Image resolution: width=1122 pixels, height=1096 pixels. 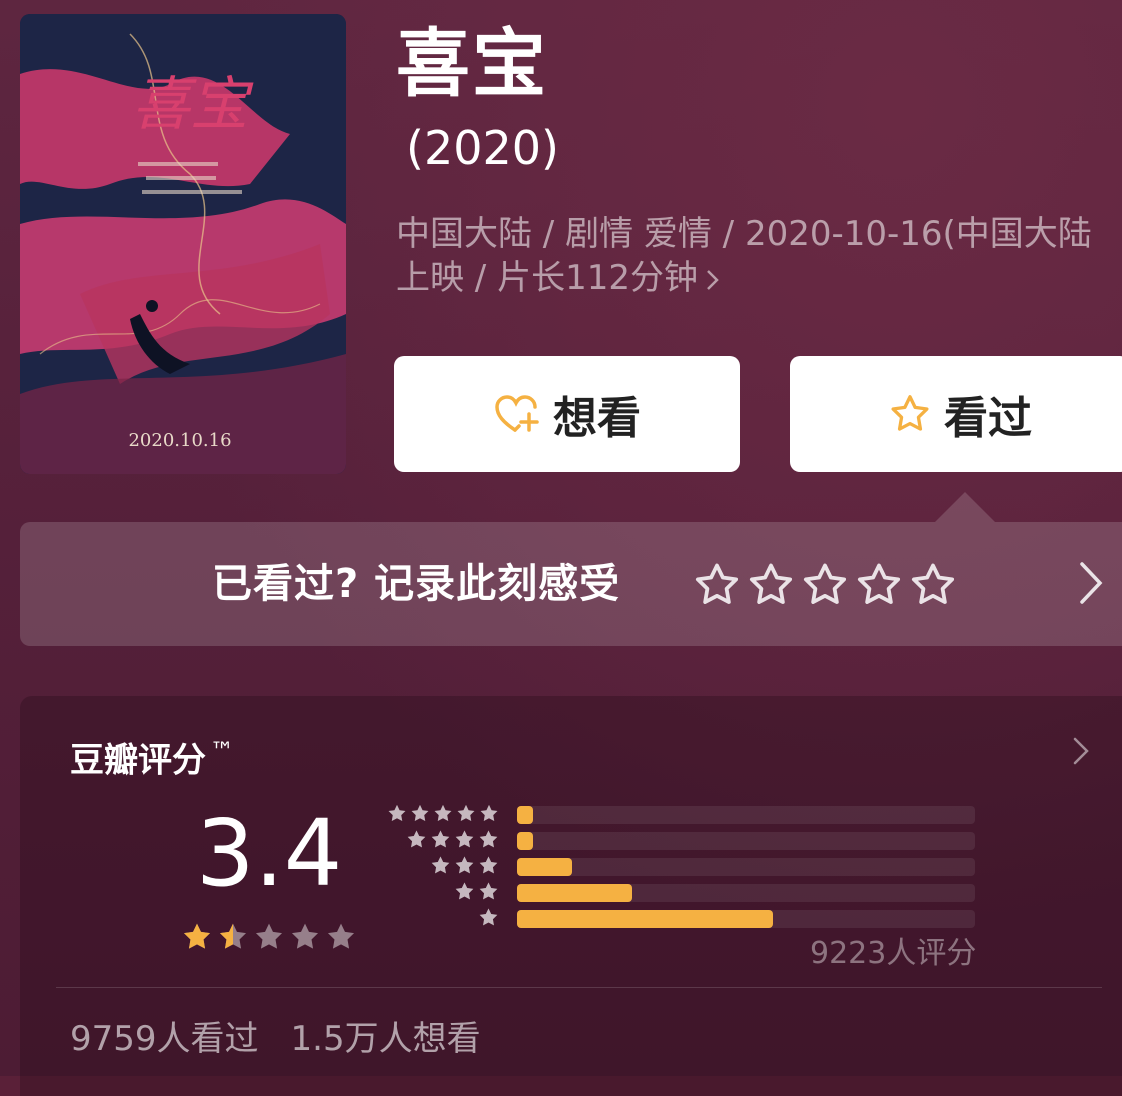 What do you see at coordinates (988, 418) in the screenshot?
I see `watched-label: 看过` at bounding box center [988, 418].